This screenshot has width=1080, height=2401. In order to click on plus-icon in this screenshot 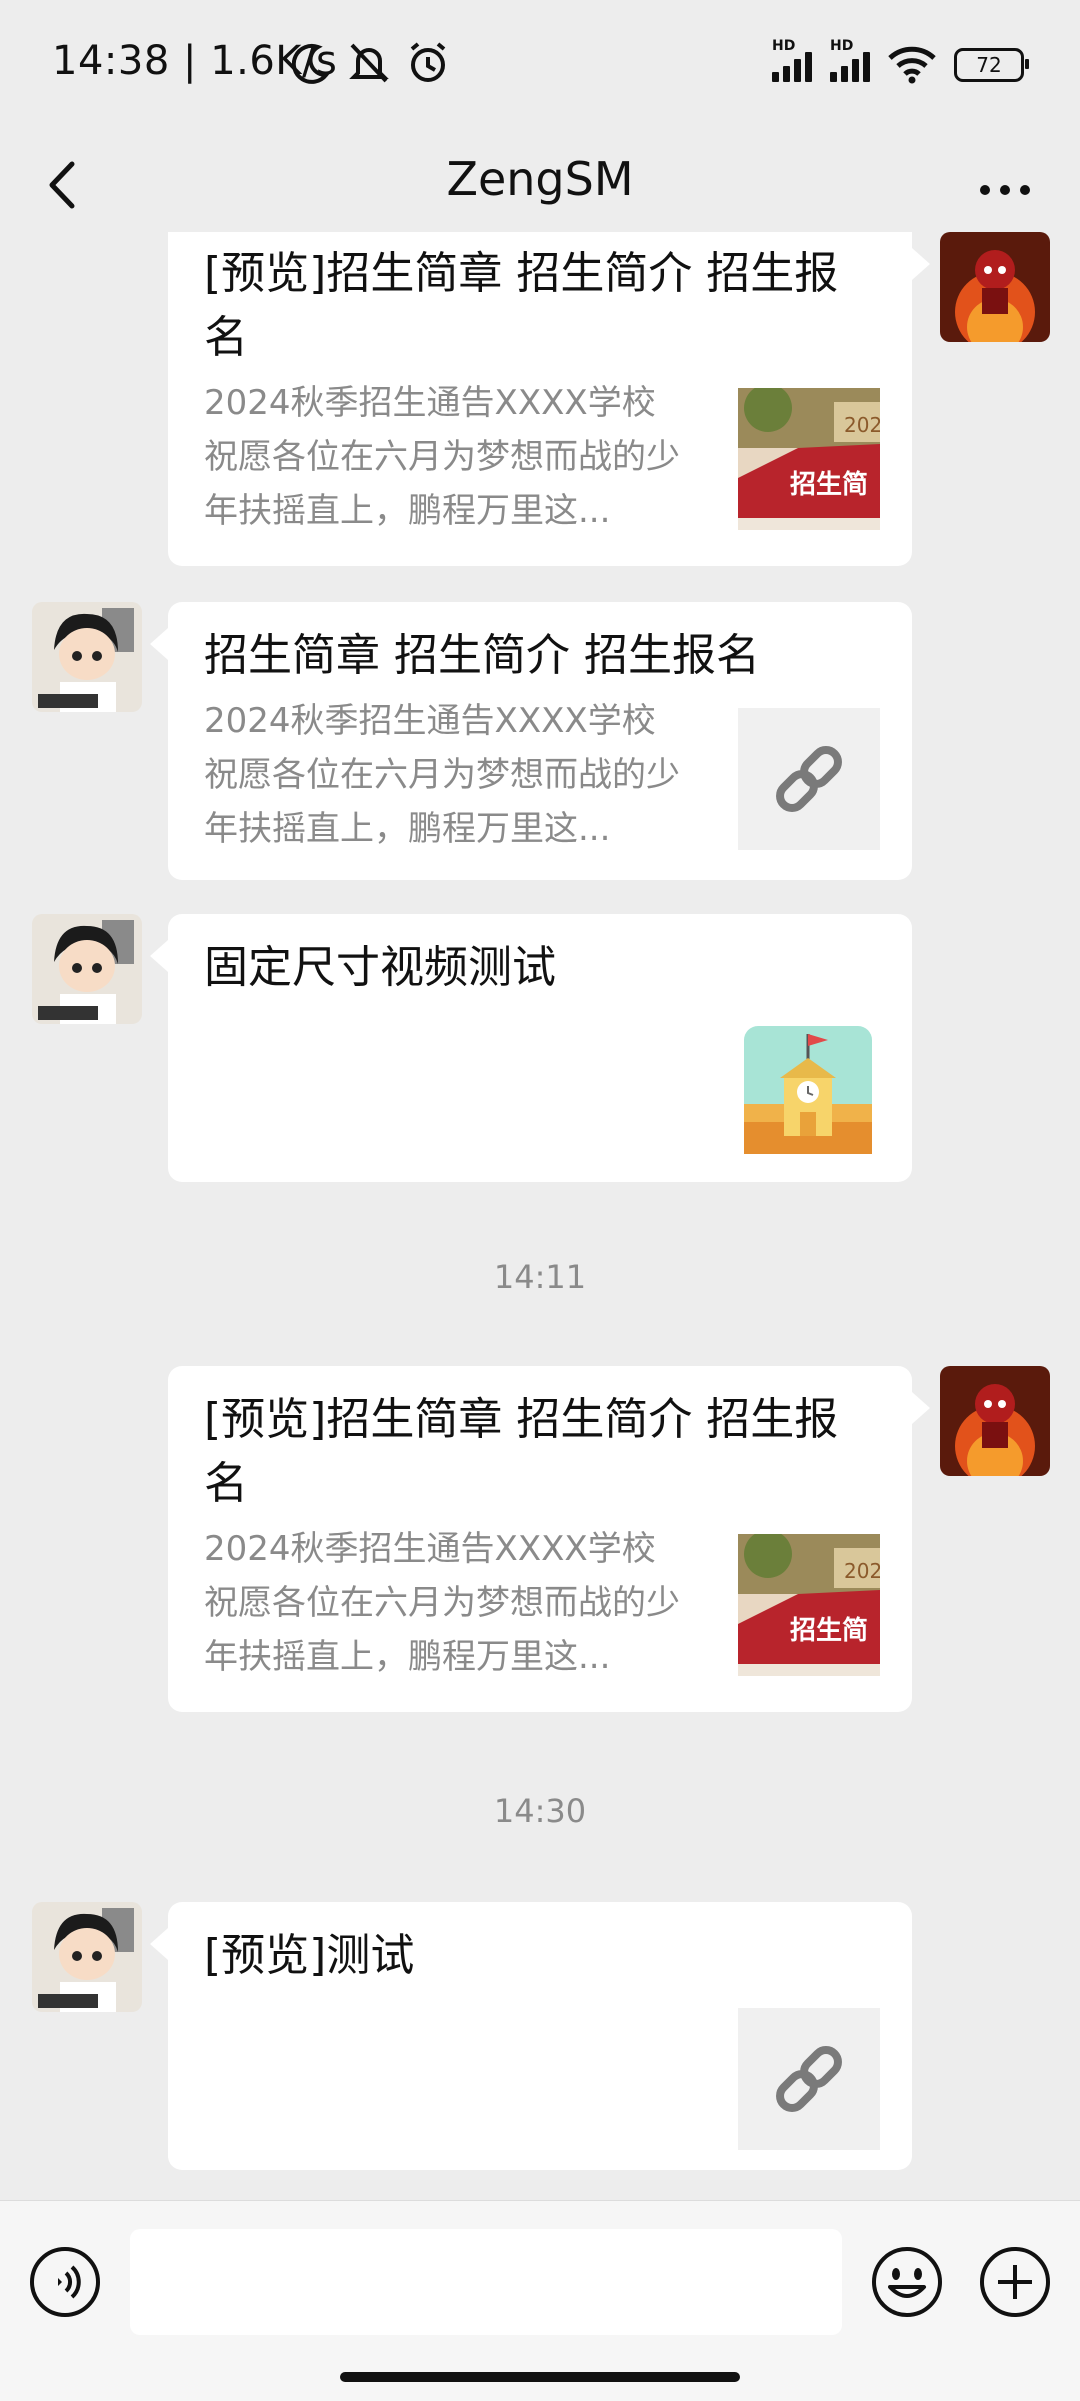, I will do `click(1015, 2282)`.